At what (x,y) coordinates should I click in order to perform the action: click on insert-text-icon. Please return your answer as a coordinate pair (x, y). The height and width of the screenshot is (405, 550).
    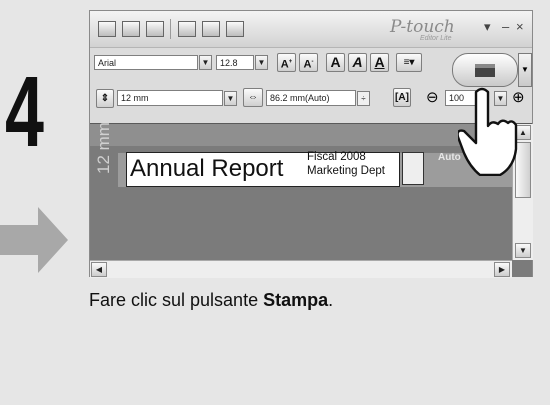
    Looking at the image, I should click on (187, 29).